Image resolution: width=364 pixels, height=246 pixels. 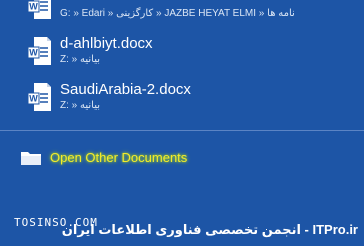 What do you see at coordinates (106, 43) in the screenshot?
I see `recent-document-name: d-ahlbiyt.docx` at bounding box center [106, 43].